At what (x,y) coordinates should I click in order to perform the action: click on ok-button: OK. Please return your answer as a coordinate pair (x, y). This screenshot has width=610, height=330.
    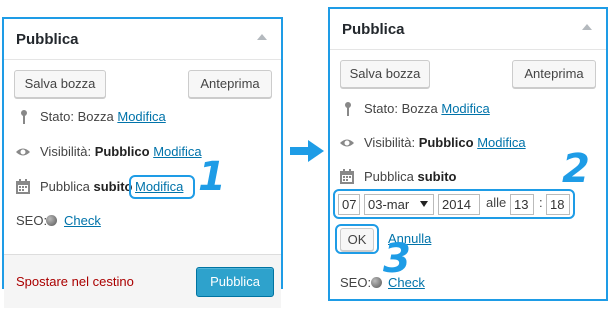
    Looking at the image, I should click on (357, 239).